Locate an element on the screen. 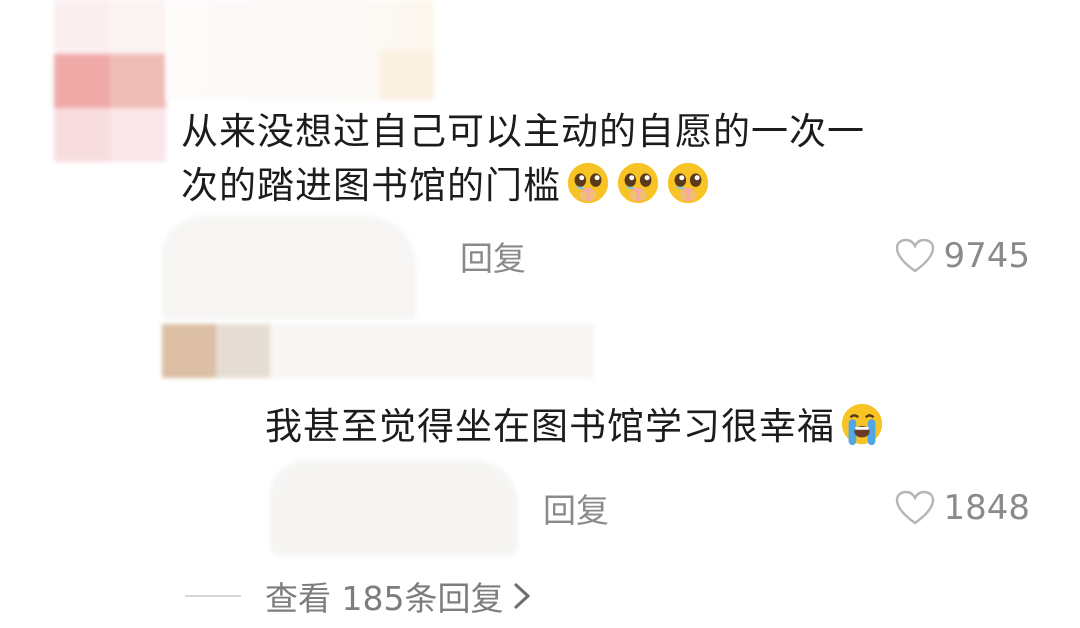 The width and height of the screenshot is (1080, 628). like-count: 1848 is located at coordinates (986, 508).